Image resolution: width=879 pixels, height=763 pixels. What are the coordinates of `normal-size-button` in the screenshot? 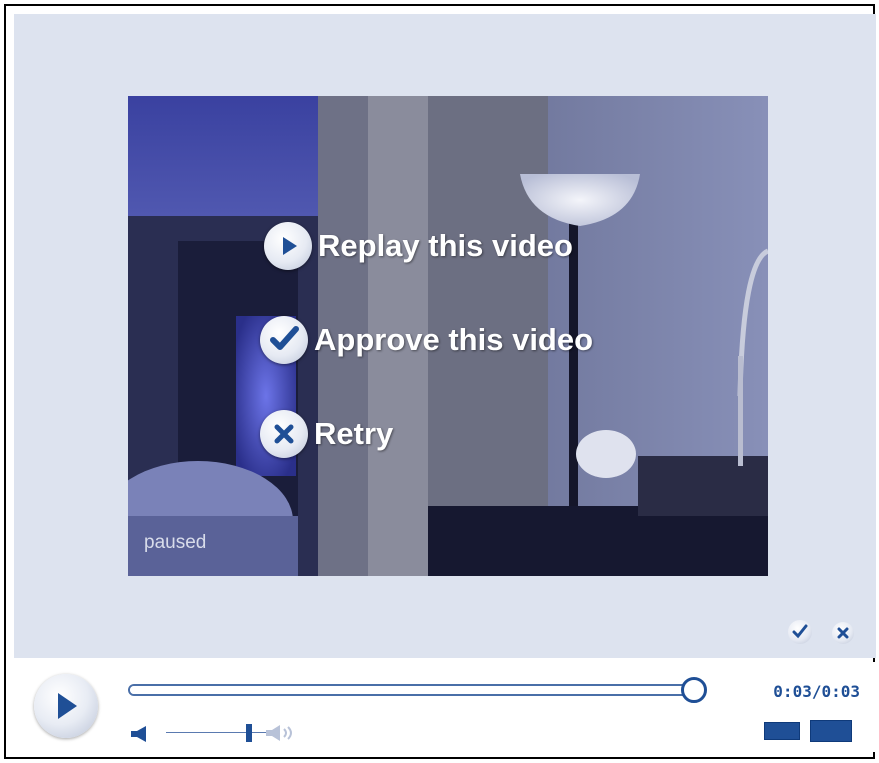 It's located at (782, 731).